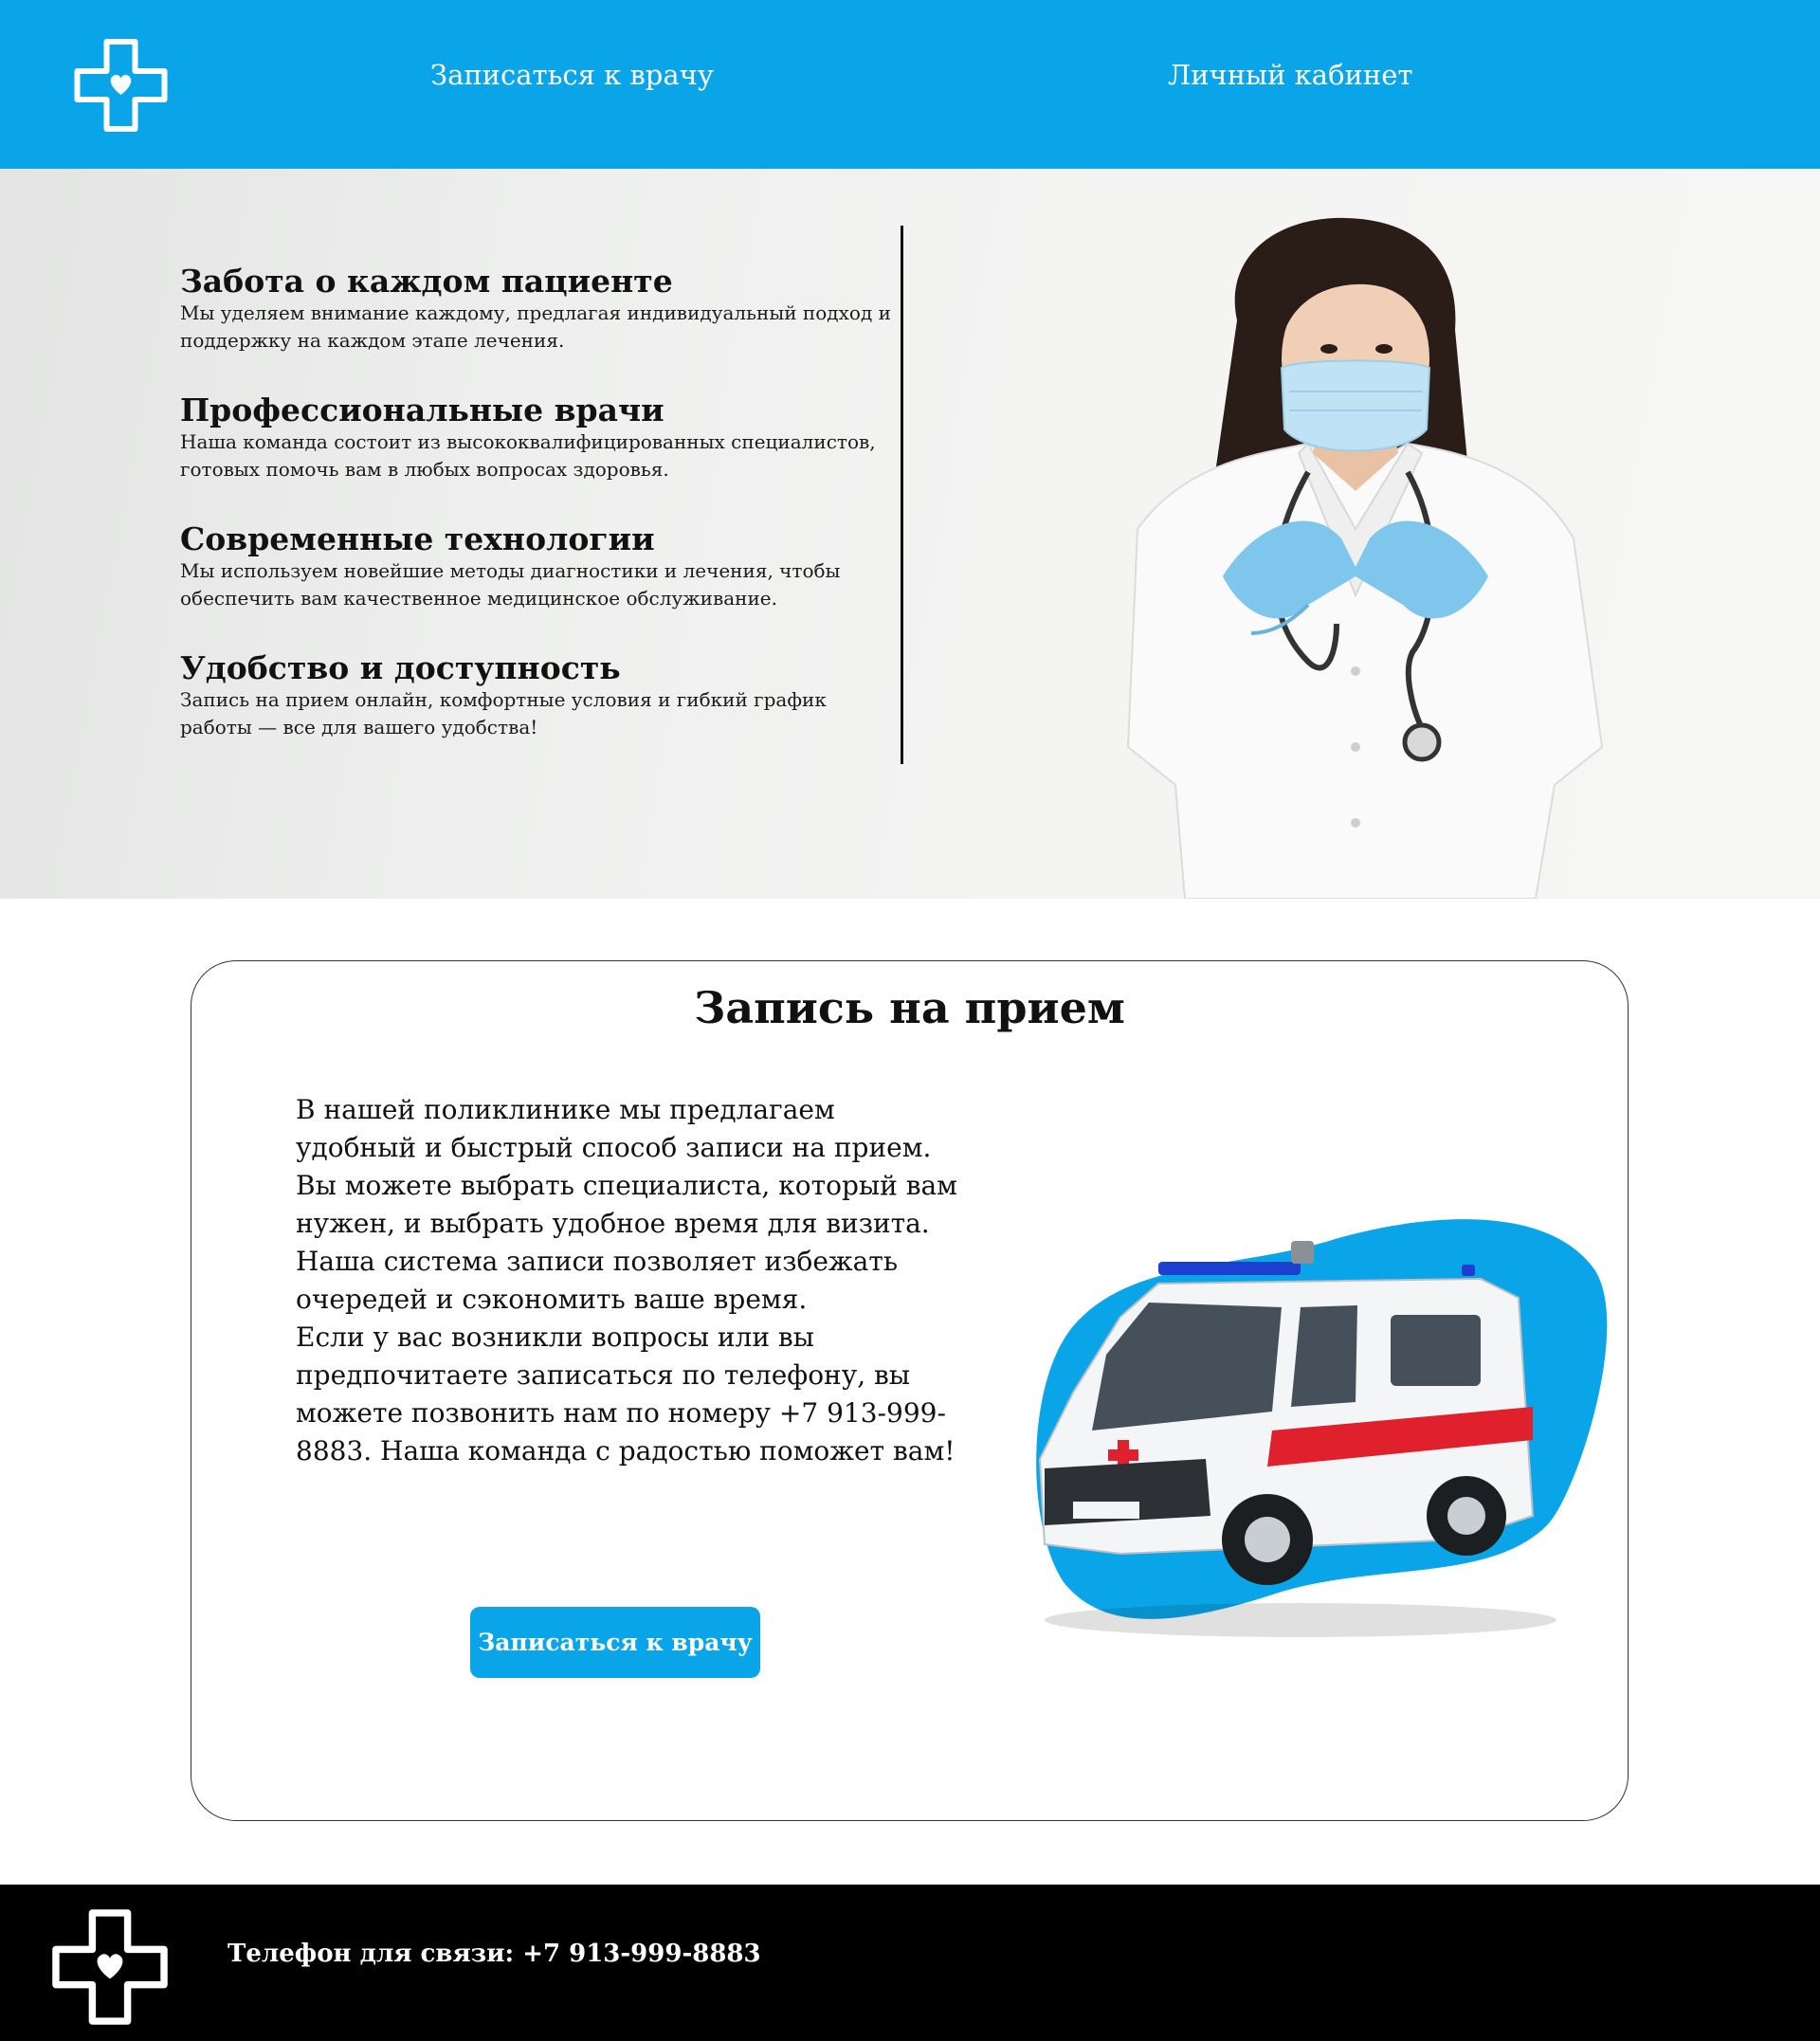 The height and width of the screenshot is (2041, 1820). What do you see at coordinates (400, 667) in the screenshot?
I see `feature-title: Удобство и доступность` at bounding box center [400, 667].